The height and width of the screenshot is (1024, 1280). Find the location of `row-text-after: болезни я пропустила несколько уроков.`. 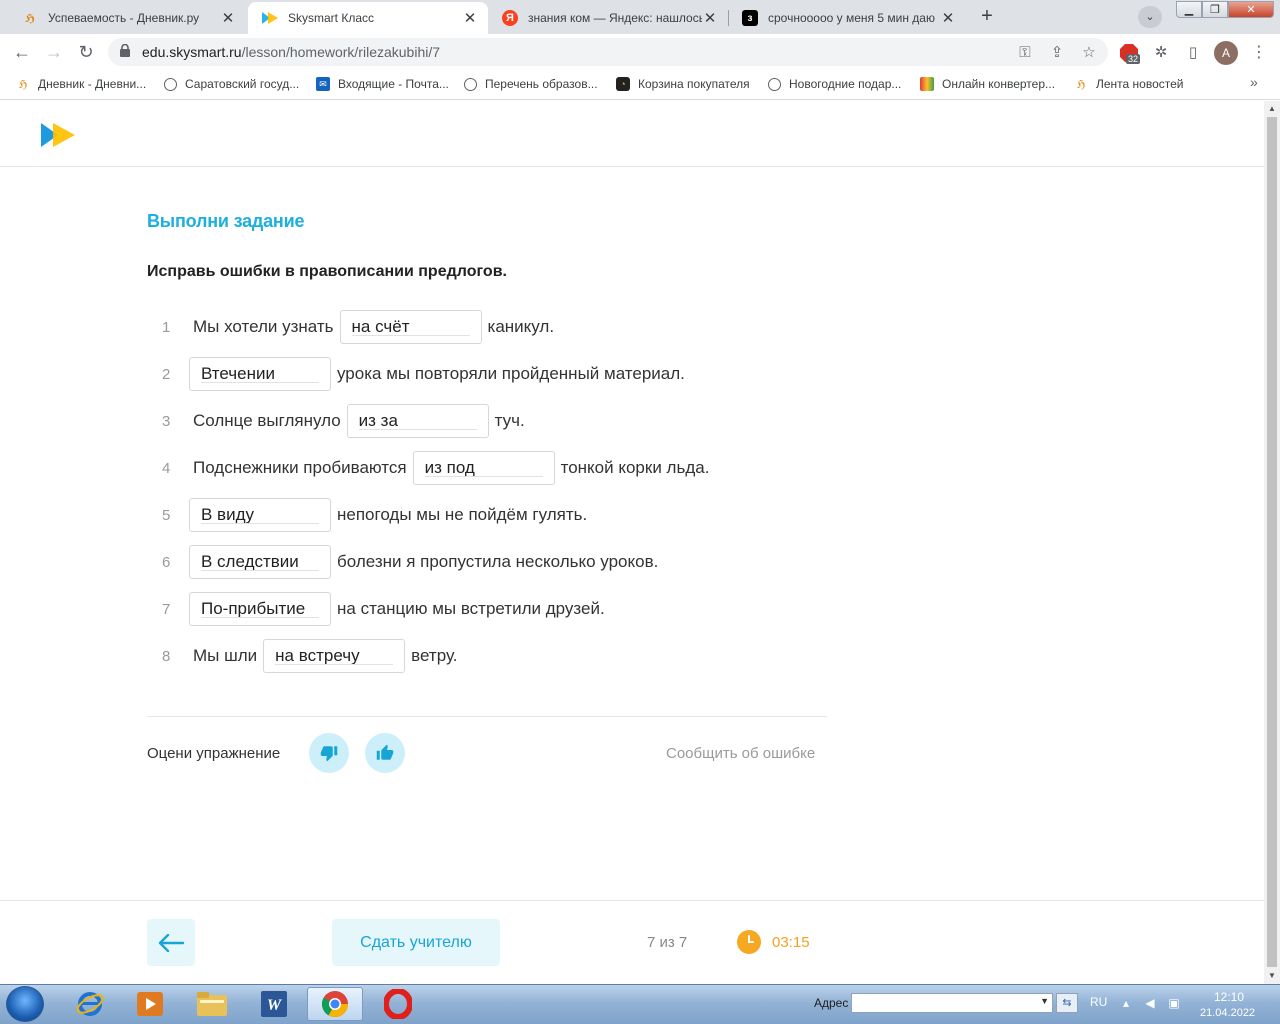

row-text-after: болезни я пропустила несколько уроков. is located at coordinates (498, 561).